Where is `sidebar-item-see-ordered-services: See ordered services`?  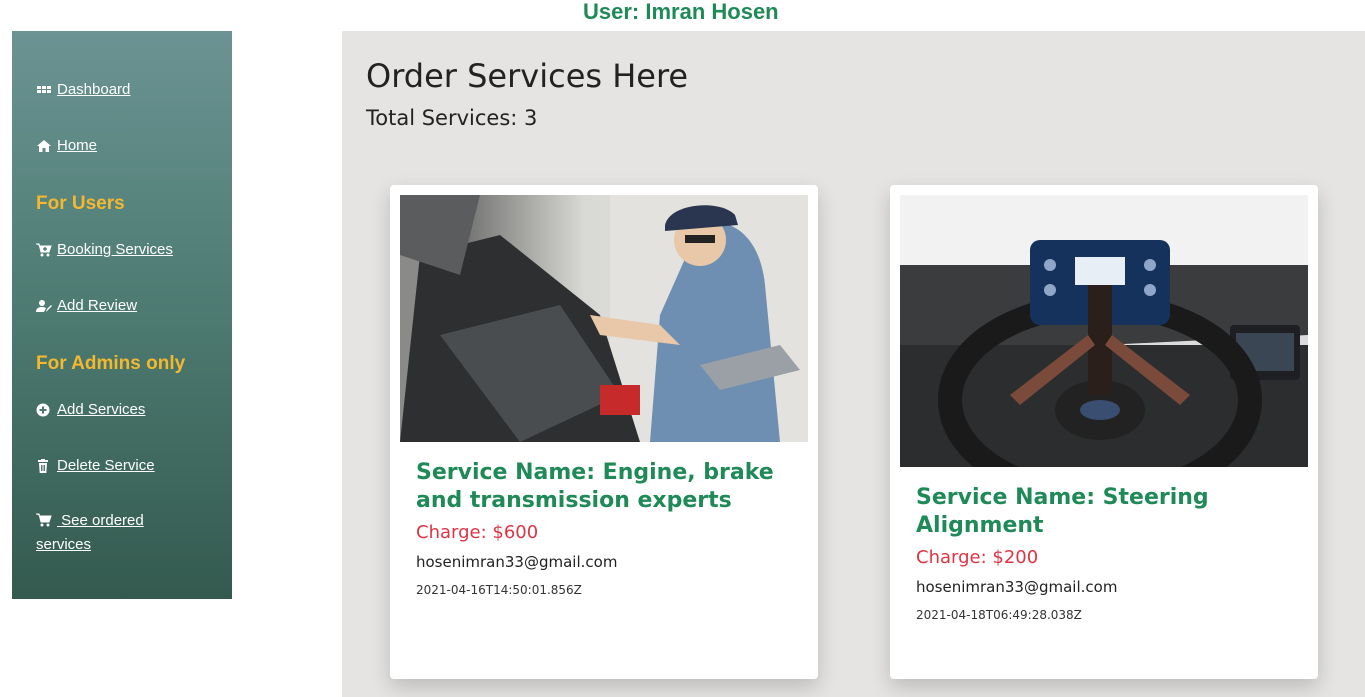 sidebar-item-see-ordered-services: See ordered services is located at coordinates (111, 533).